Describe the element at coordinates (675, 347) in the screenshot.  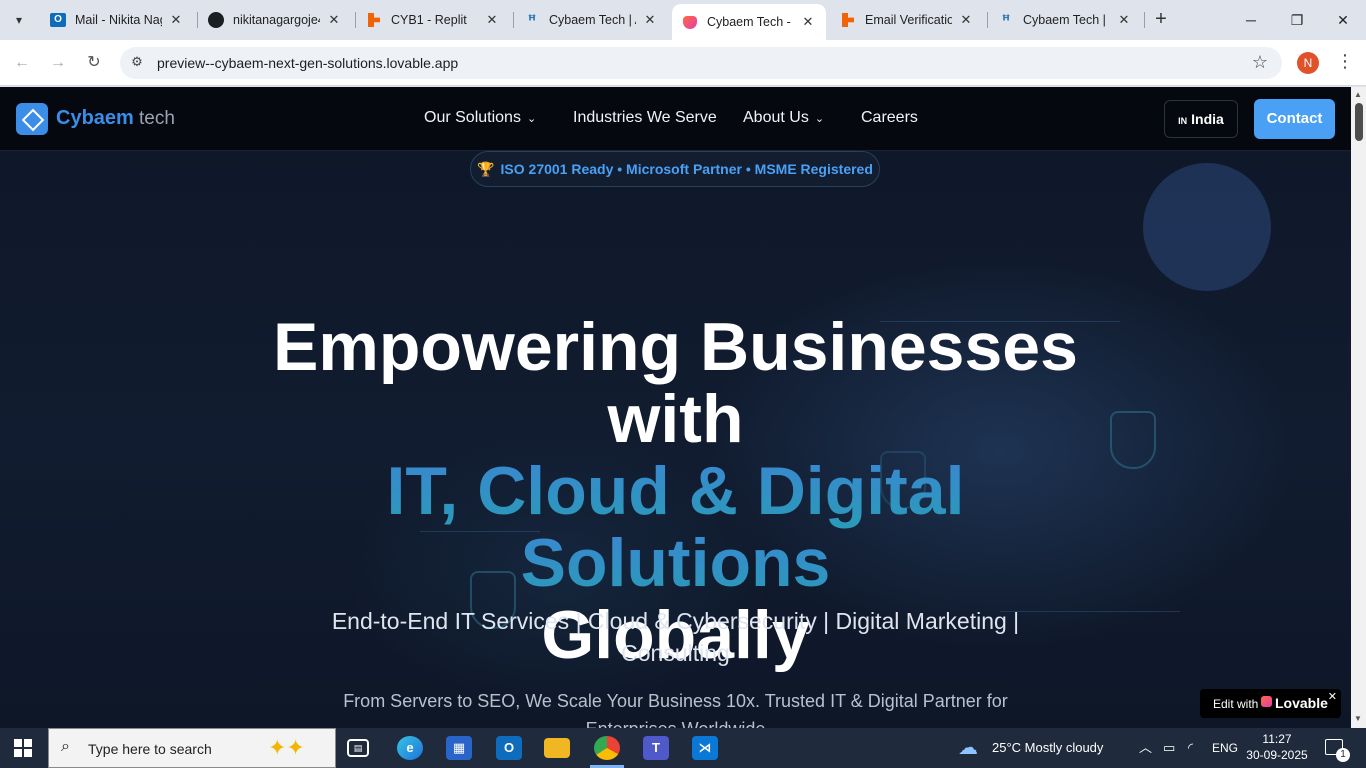
I see `headline-line-1: Empowering Businesses` at that location.